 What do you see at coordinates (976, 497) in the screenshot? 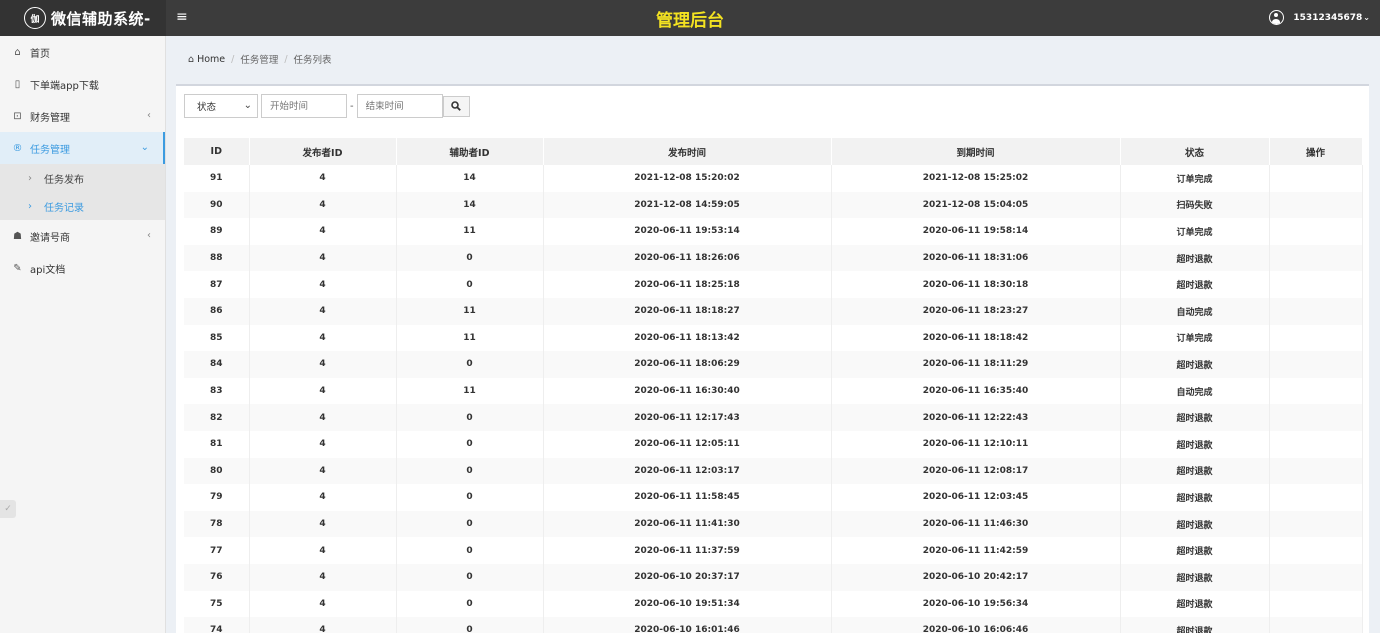
I see `cell-expire-time: 2020-06-11 12:03:45` at bounding box center [976, 497].